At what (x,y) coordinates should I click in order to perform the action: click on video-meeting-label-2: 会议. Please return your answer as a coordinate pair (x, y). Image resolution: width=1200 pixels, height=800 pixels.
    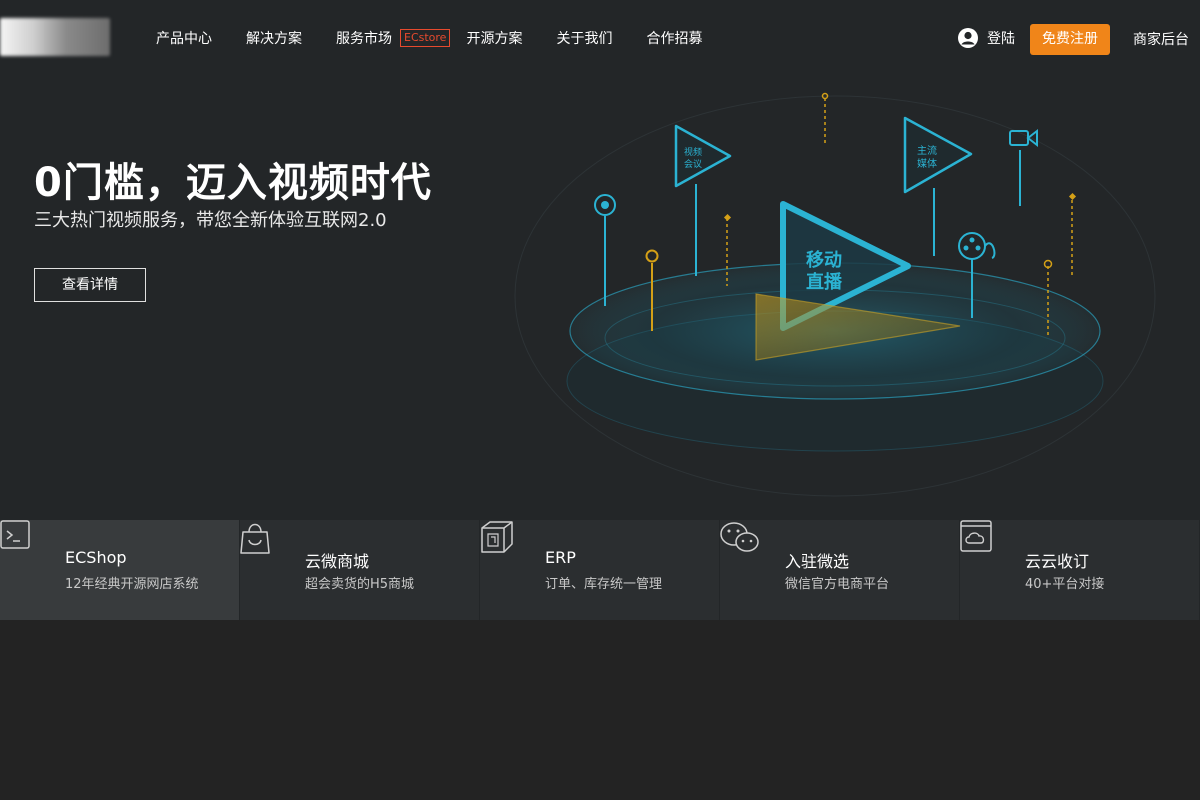
    Looking at the image, I should click on (693, 164).